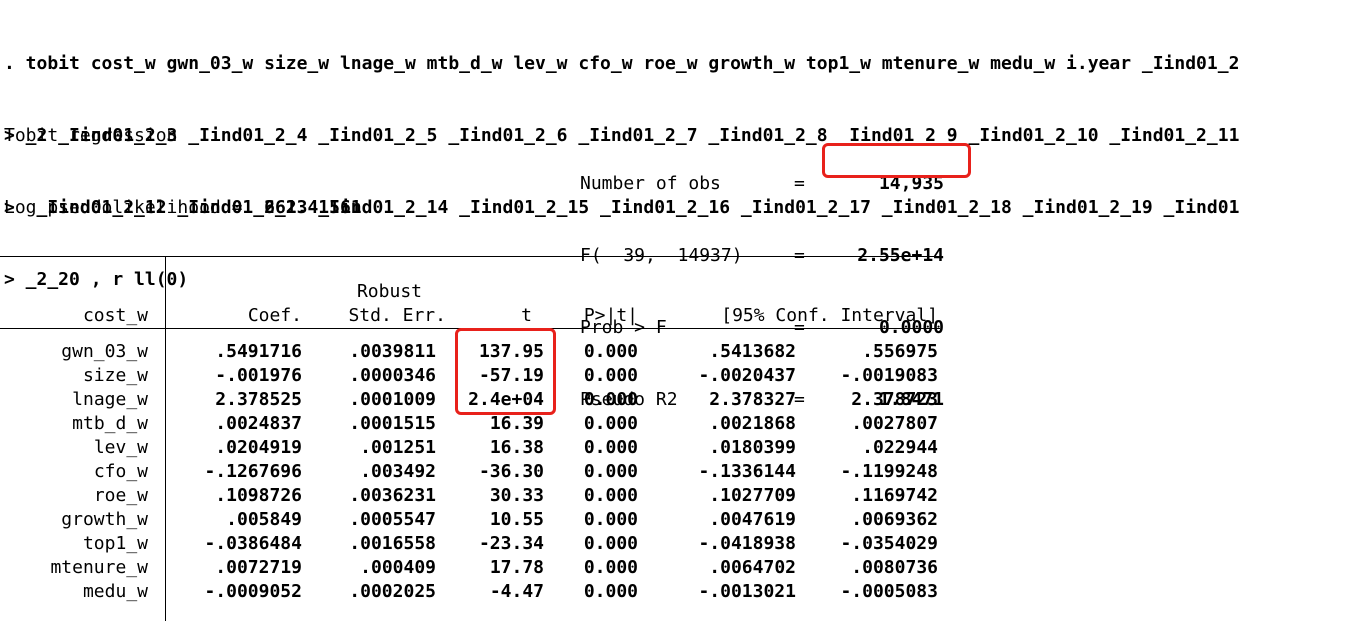 This screenshot has height=621, width=1369. I want to click on col-p: P>|t|, so click(610, 315).